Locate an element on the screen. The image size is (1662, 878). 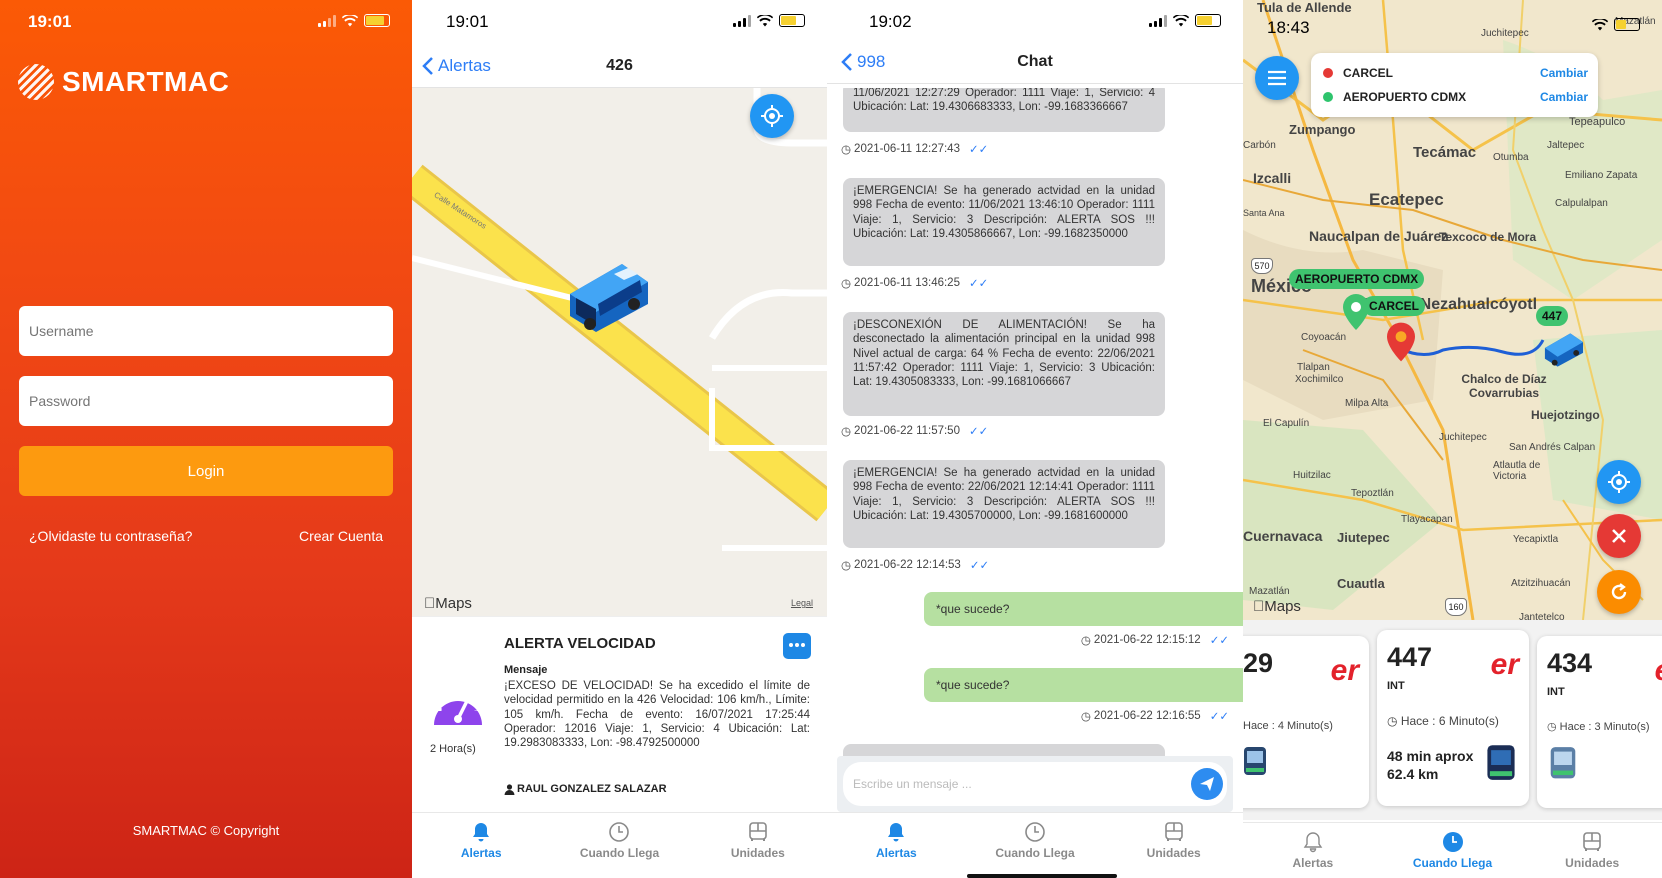
highway-shield-570: 570 is located at coordinates (1262, 266).